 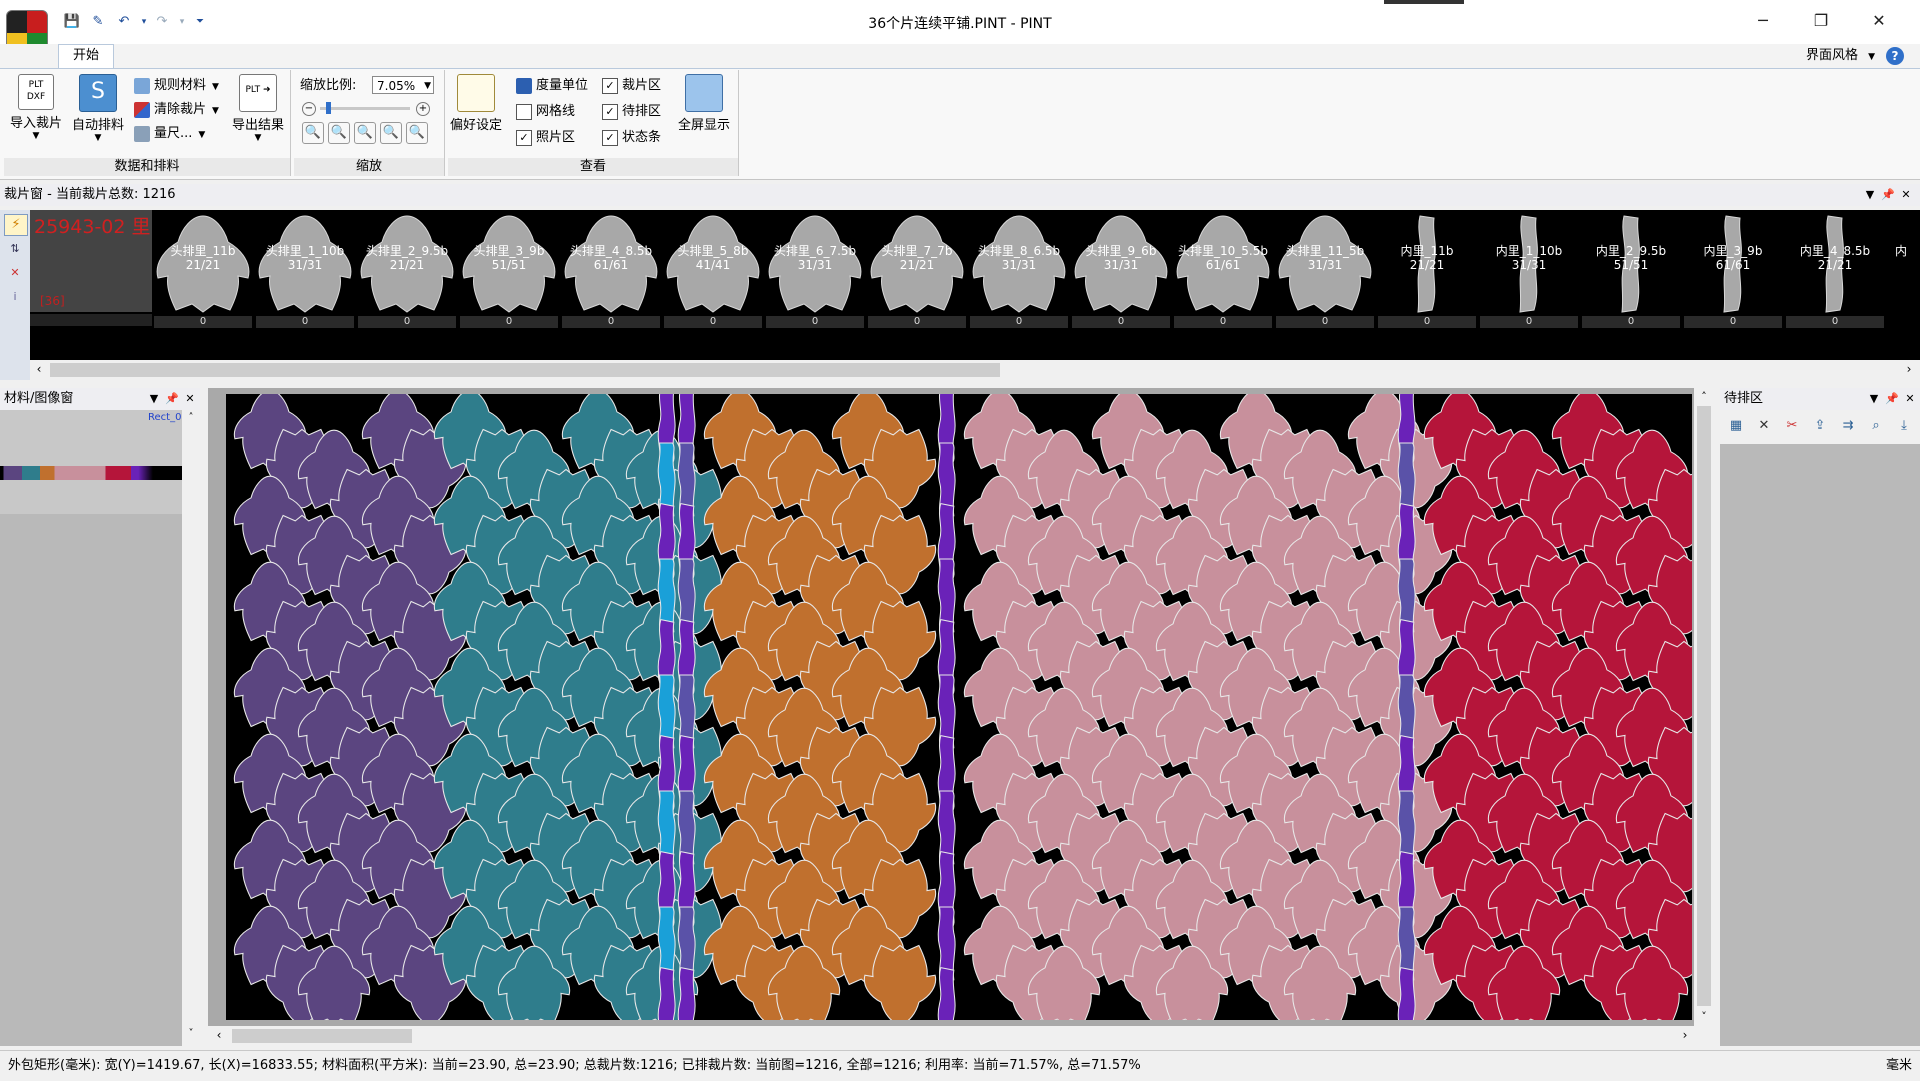 What do you see at coordinates (917, 280) in the screenshot?
I see `piece-cell: 头排里_7_7b 21/21 0` at bounding box center [917, 280].